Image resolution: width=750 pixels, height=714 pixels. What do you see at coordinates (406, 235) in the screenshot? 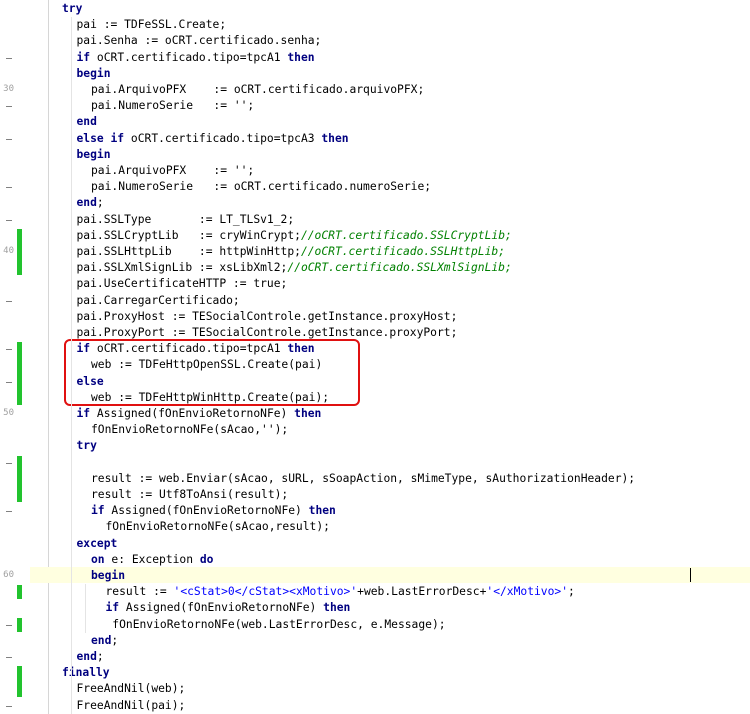
I see `comment-token: //oCRT.certificado.SSLCryptLib;` at bounding box center [406, 235].